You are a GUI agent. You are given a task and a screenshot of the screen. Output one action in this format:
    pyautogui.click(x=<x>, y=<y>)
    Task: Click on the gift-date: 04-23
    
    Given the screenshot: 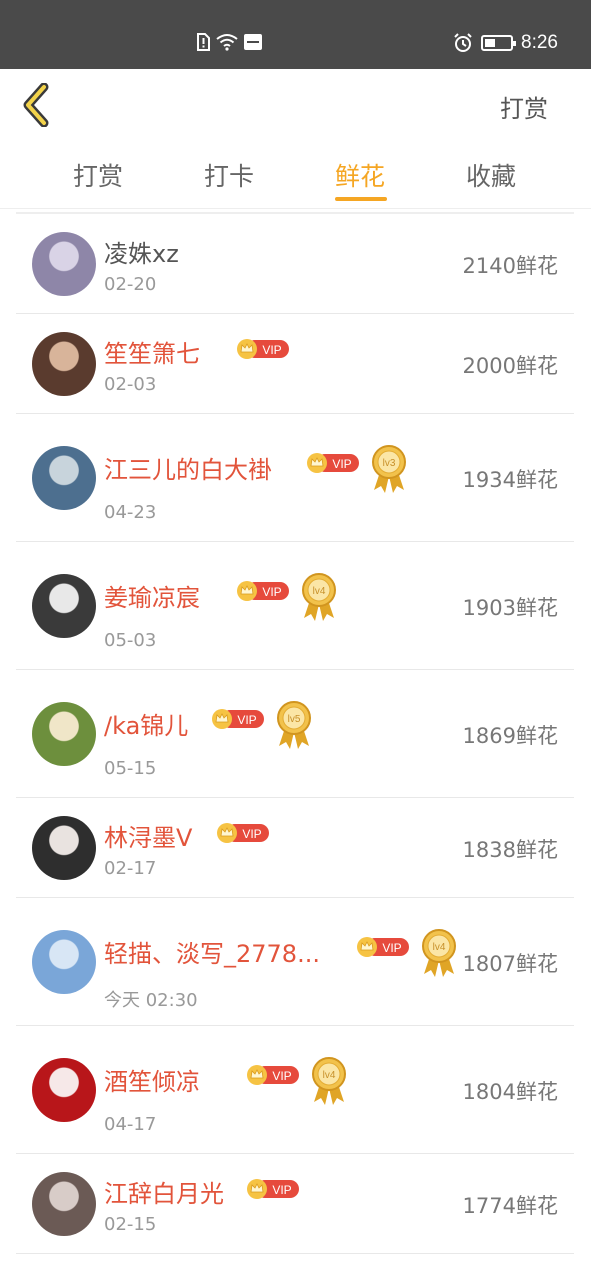 What is the action you would take?
    pyautogui.click(x=130, y=512)
    